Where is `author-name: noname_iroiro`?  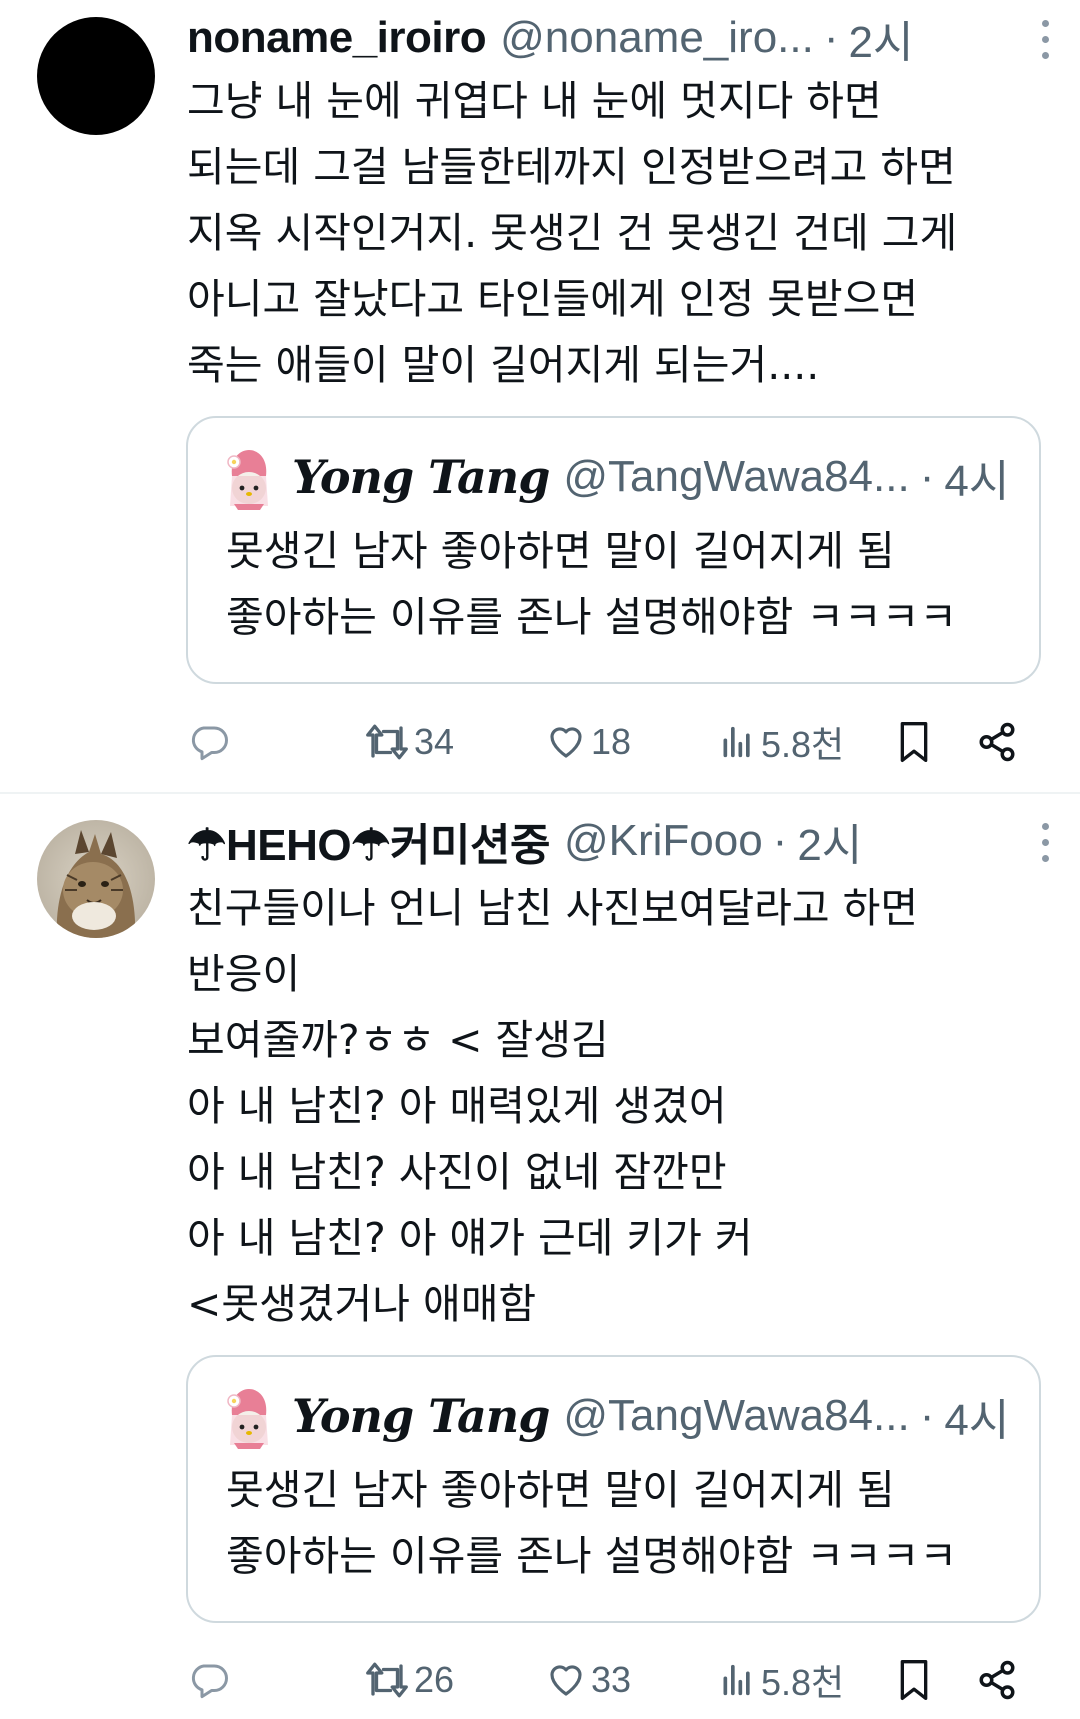 author-name: noname_iroiro is located at coordinates (337, 38).